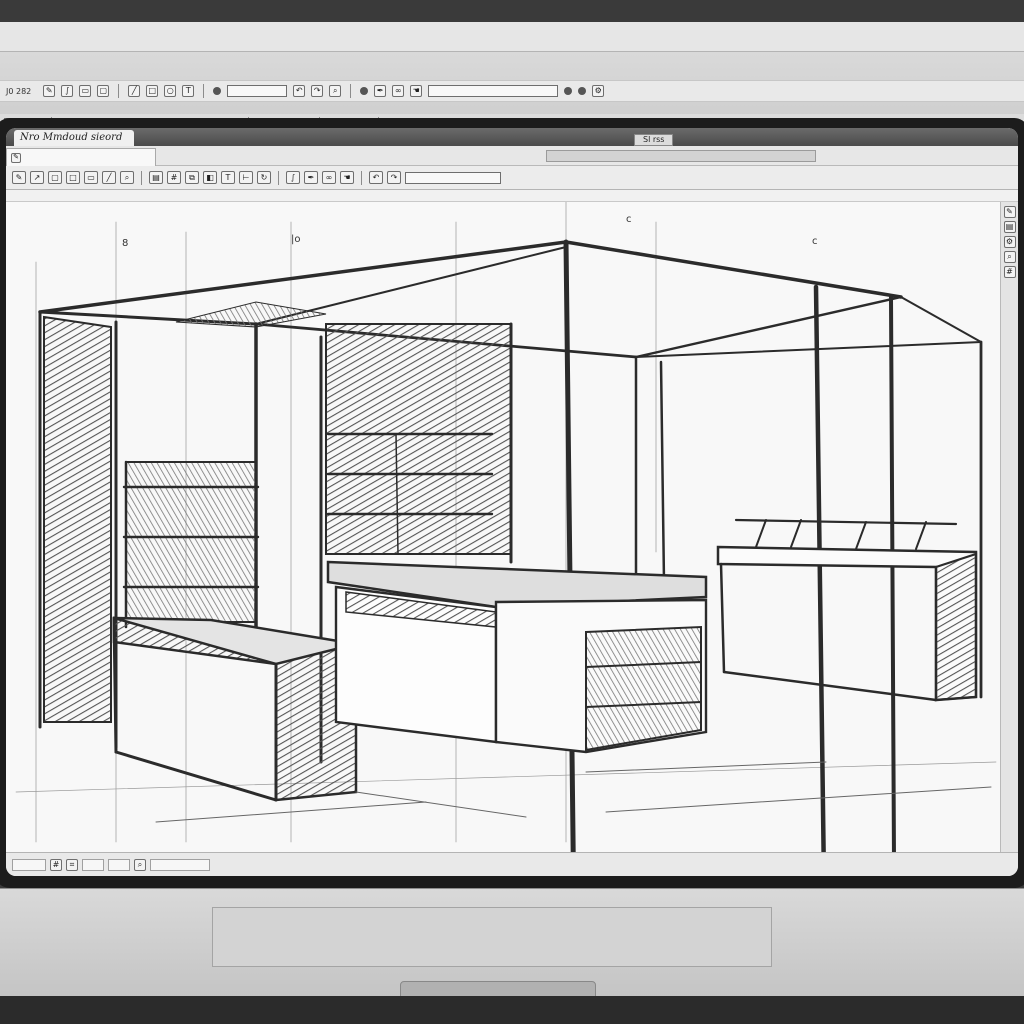  Describe the element at coordinates (512, 156) in the screenshot. I see `inner-tabbar: ✎` at that location.